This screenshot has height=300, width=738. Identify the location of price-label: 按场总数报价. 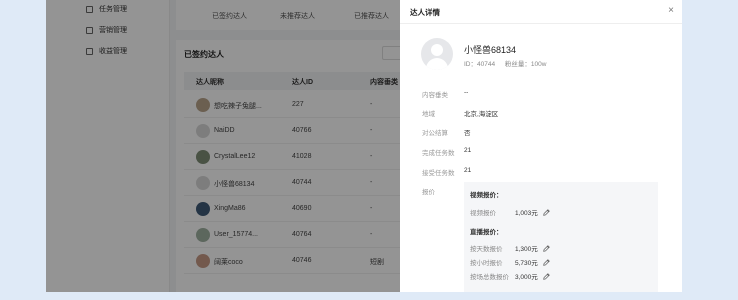
(489, 277).